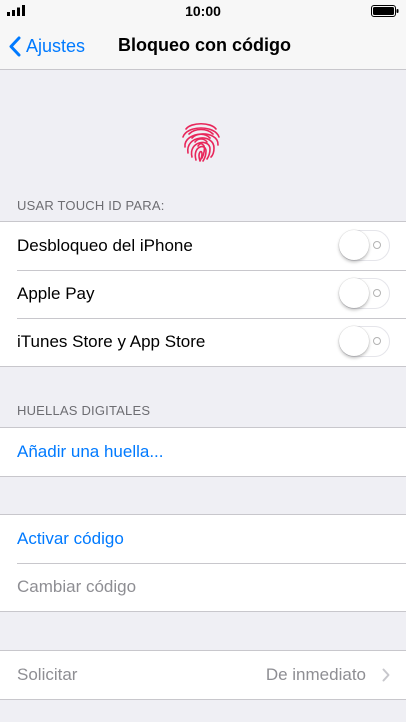 Image resolution: width=406 pixels, height=722 pixels. Describe the element at coordinates (203, 246) in the screenshot. I see `row-iphone-unlock: Desbloqueo del iPhone` at that location.